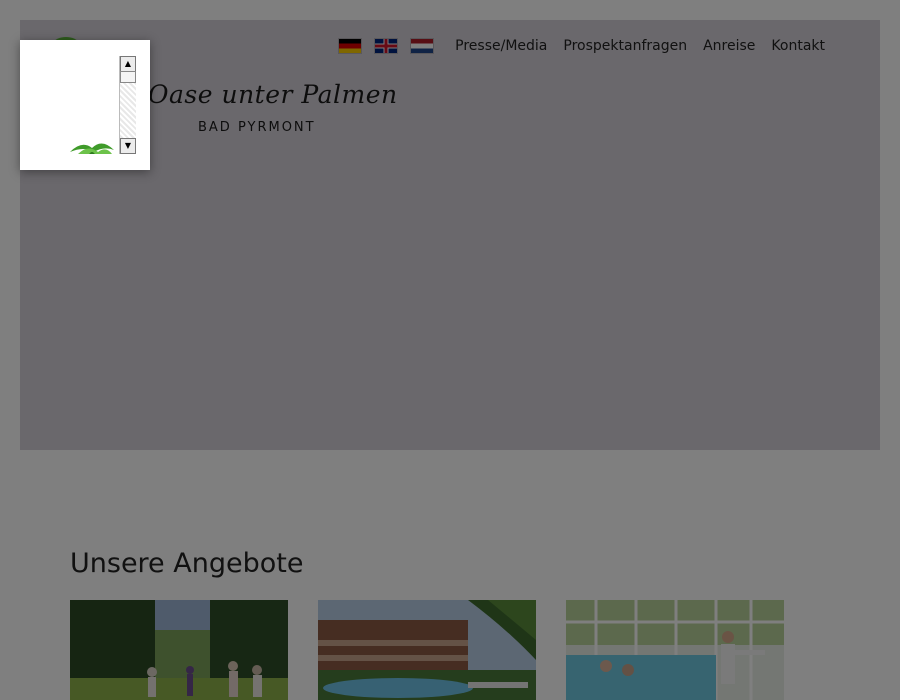  Describe the element at coordinates (128, 146) in the screenshot. I see `scroll-down-button: ▼` at that location.